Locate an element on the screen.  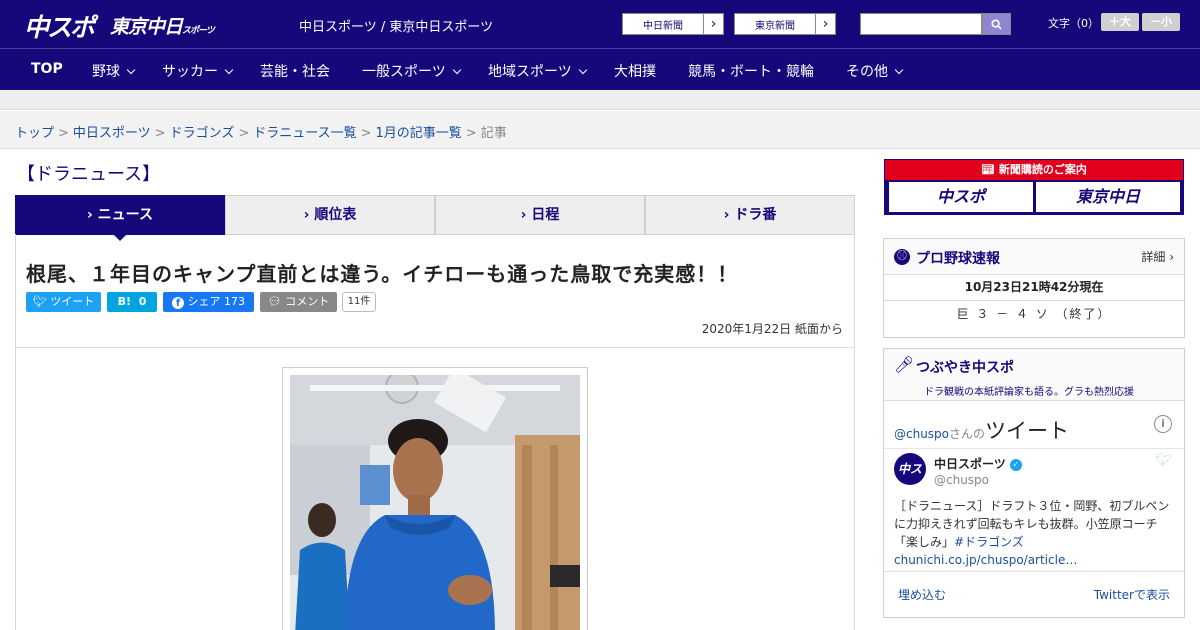
breadcrumb-link: トップ is located at coordinates (34, 133).